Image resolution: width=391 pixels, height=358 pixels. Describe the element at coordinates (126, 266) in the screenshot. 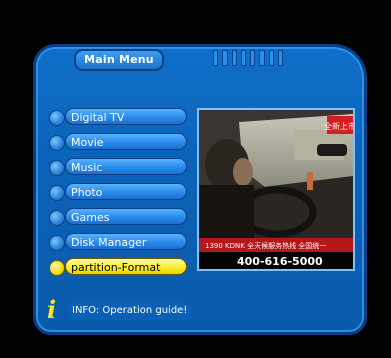

I see `menu-item-label: partition-Format` at that location.